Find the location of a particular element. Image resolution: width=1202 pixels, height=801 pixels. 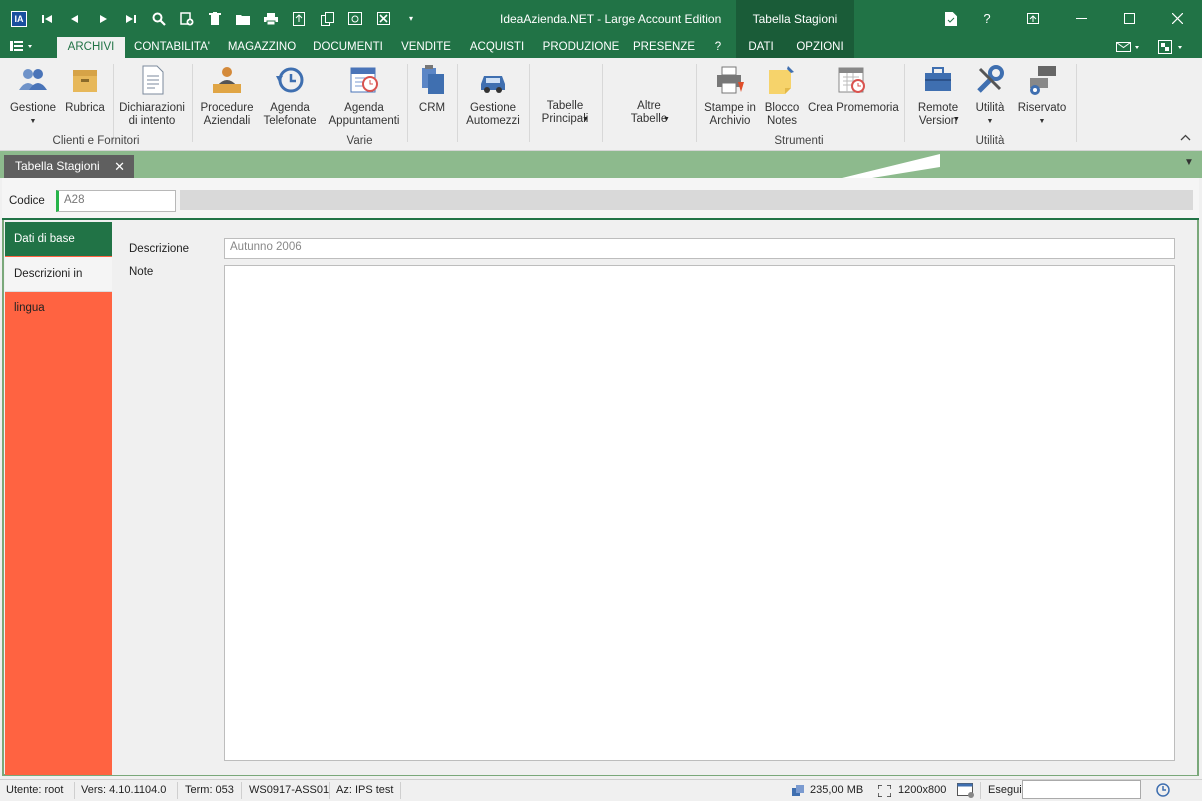

delete-icon is located at coordinates (215, 18).